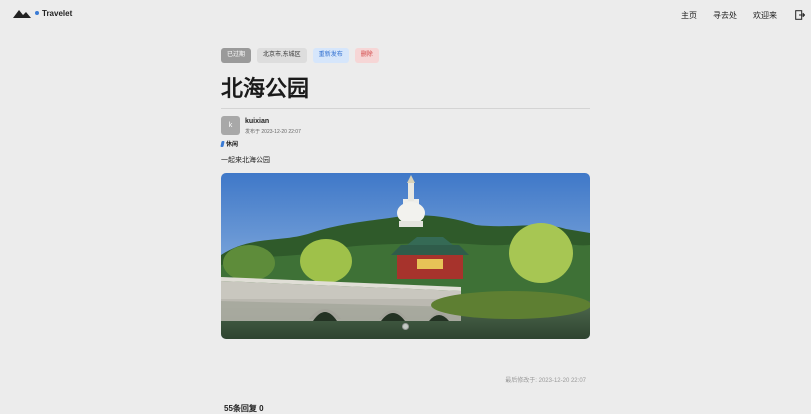  Describe the element at coordinates (405, 143) in the screenshot. I see `category-tag: 休闲` at that location.